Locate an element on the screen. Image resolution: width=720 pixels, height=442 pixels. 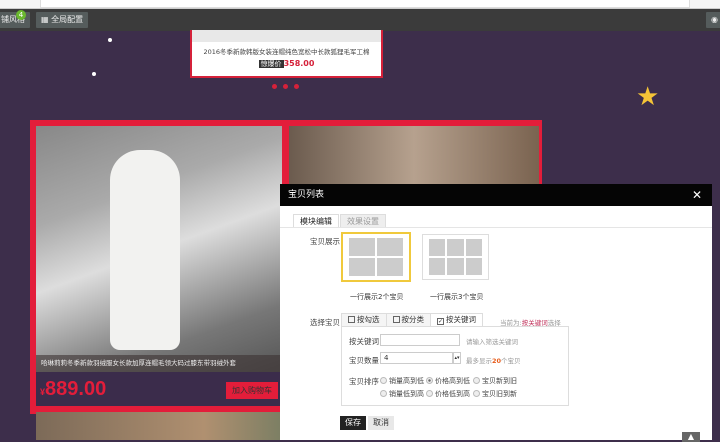
keyword-input is located at coordinates (420, 340).